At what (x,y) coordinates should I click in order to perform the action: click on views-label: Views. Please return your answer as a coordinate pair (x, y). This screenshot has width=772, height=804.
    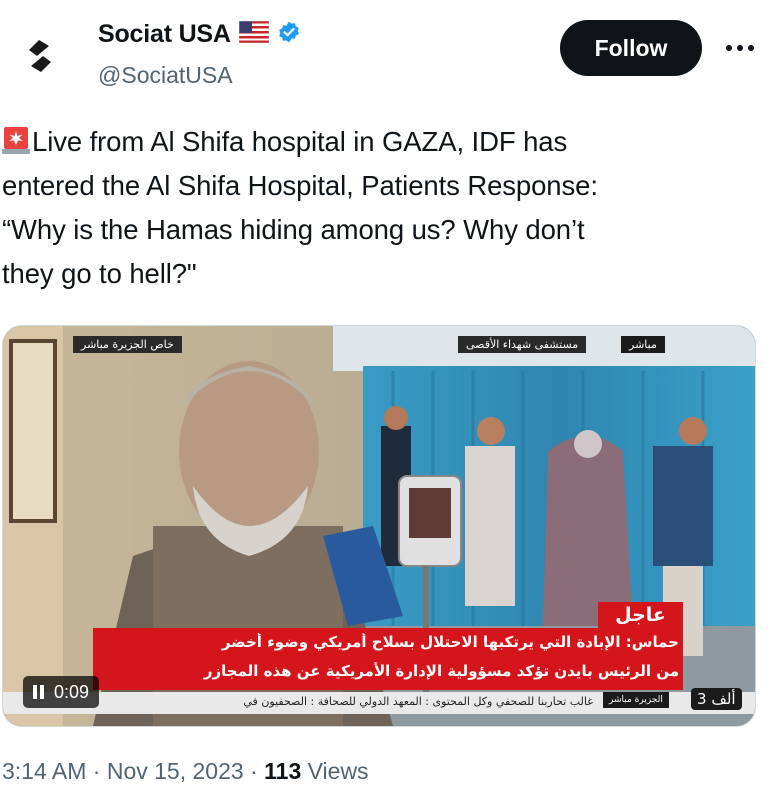
    Looking at the image, I should click on (338, 771).